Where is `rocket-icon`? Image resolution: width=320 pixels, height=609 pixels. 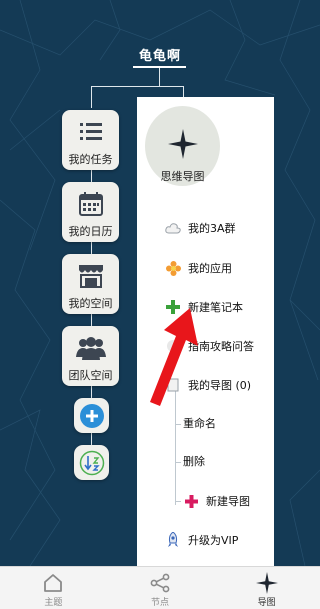
rocket-icon is located at coordinates (173, 540).